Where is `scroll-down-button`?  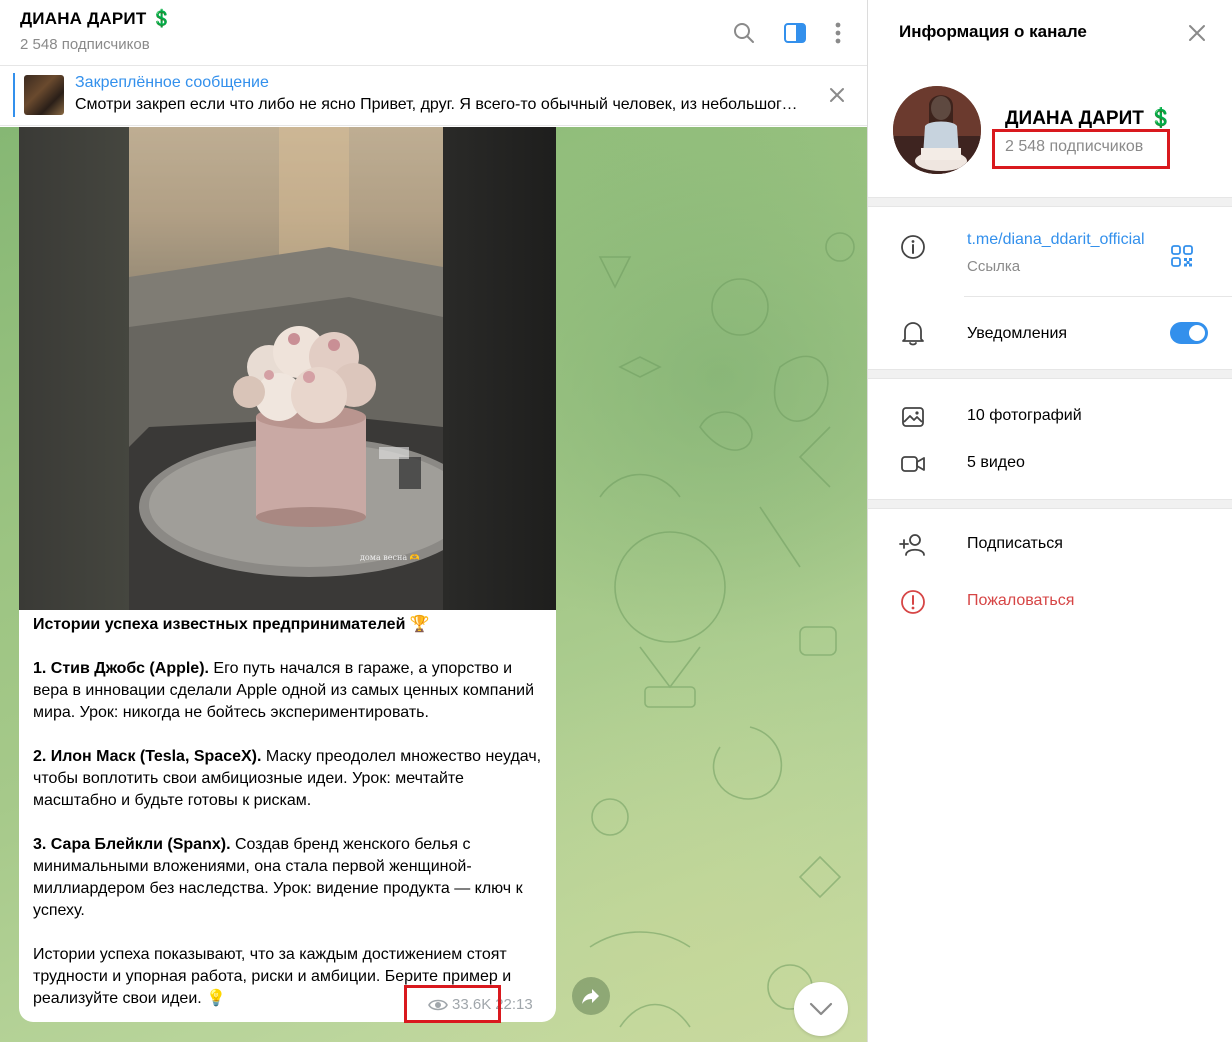 scroll-down-button is located at coordinates (821, 1009).